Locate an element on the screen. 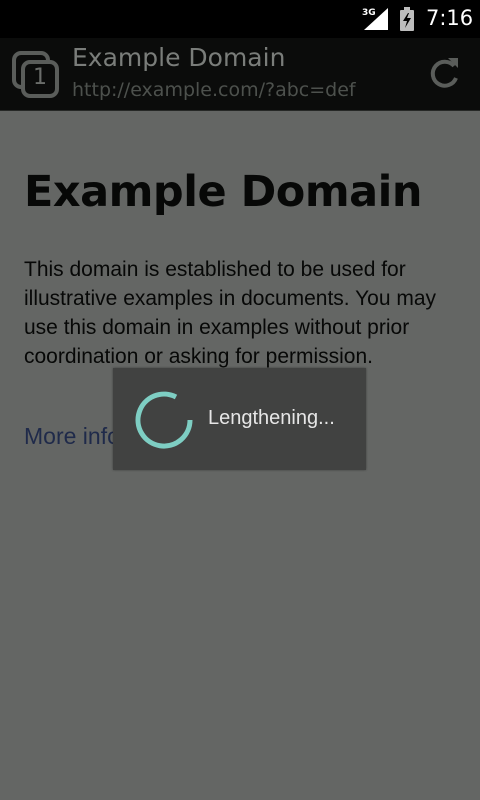 The height and width of the screenshot is (800, 480). page-title: Example Domain is located at coordinates (178, 57).